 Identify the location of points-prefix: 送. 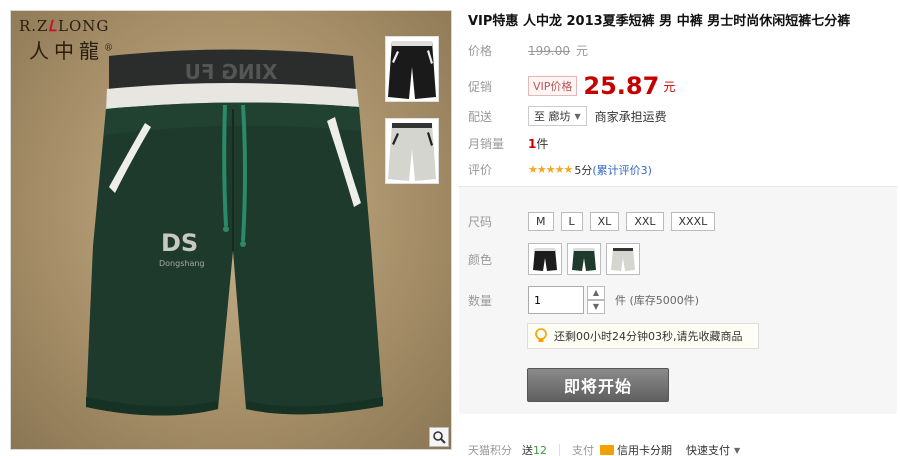
(527, 450).